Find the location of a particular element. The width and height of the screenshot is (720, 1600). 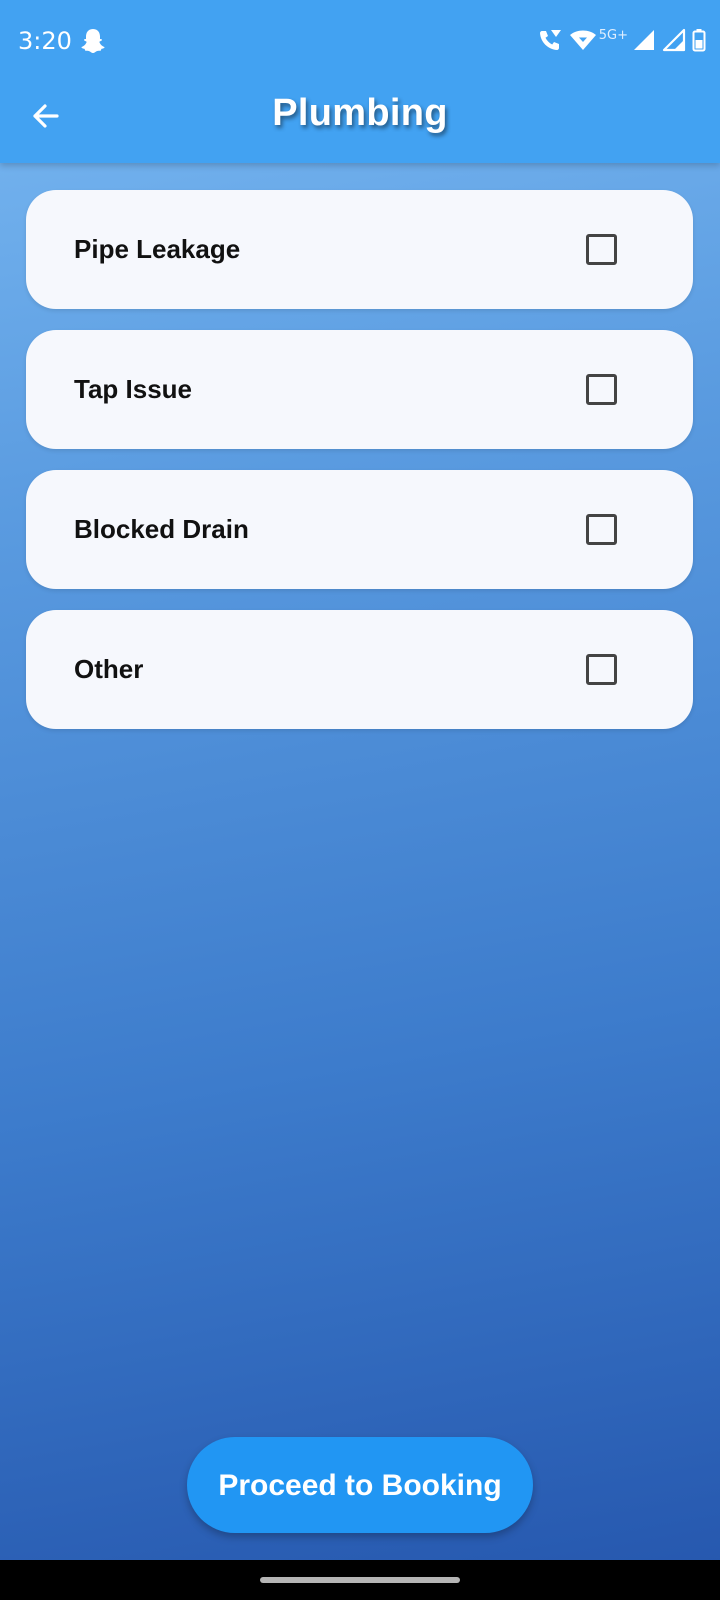

header: Plumbing is located at coordinates (360, 123).